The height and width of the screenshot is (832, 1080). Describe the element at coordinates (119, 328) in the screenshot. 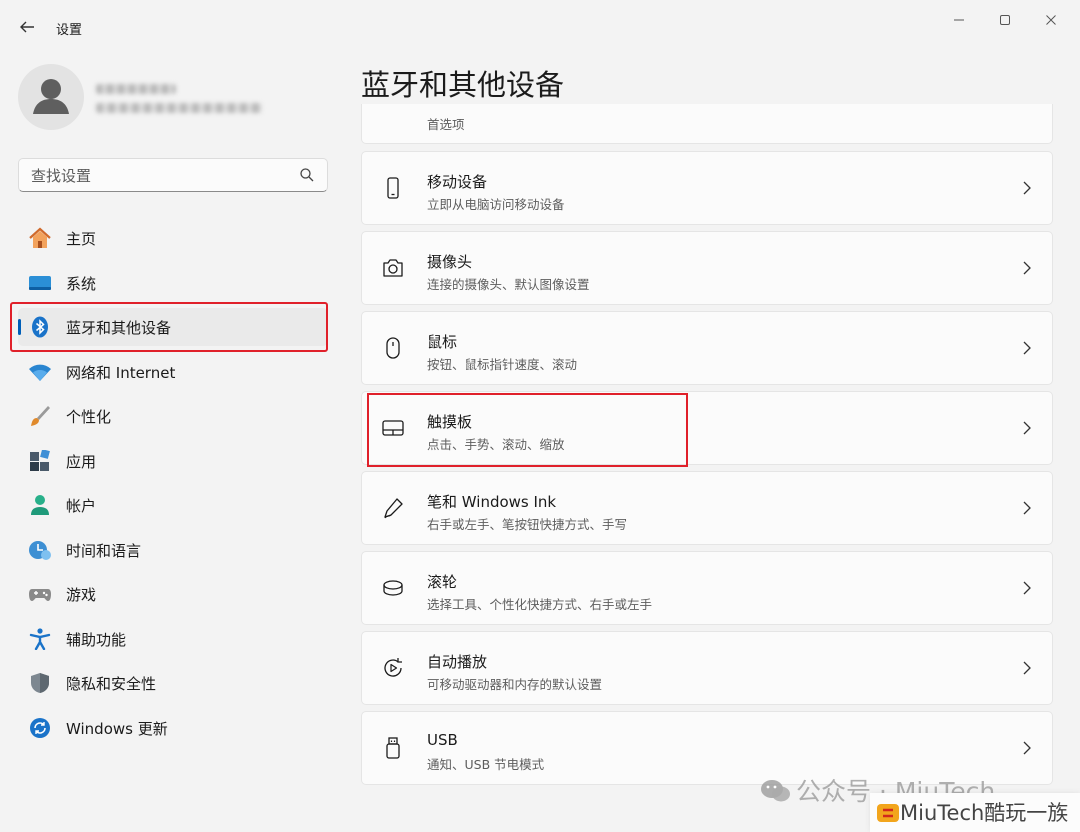

I see `sidebar-item-label: 蓝牙和其他设备` at that location.